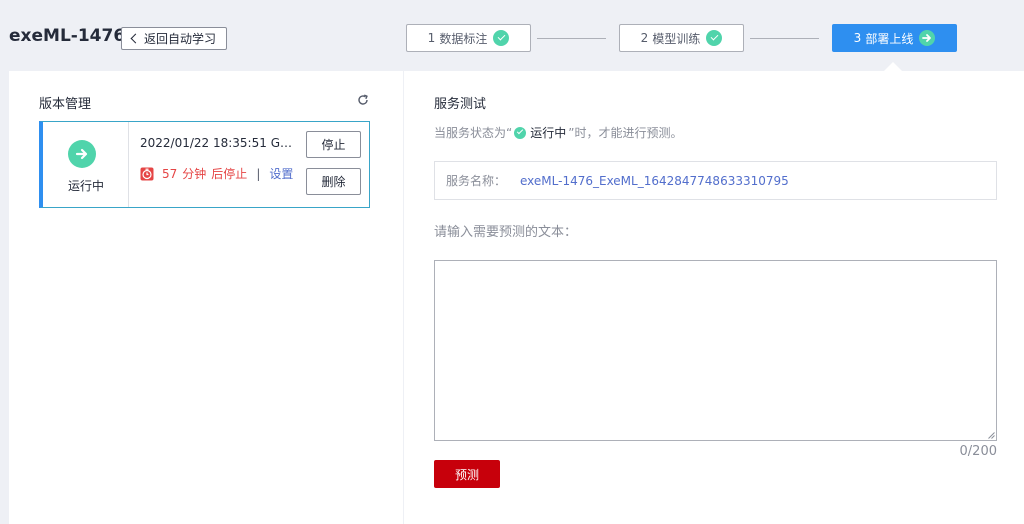 This screenshot has width=1024, height=524. I want to click on active-step-pointer, so click(893, 66).